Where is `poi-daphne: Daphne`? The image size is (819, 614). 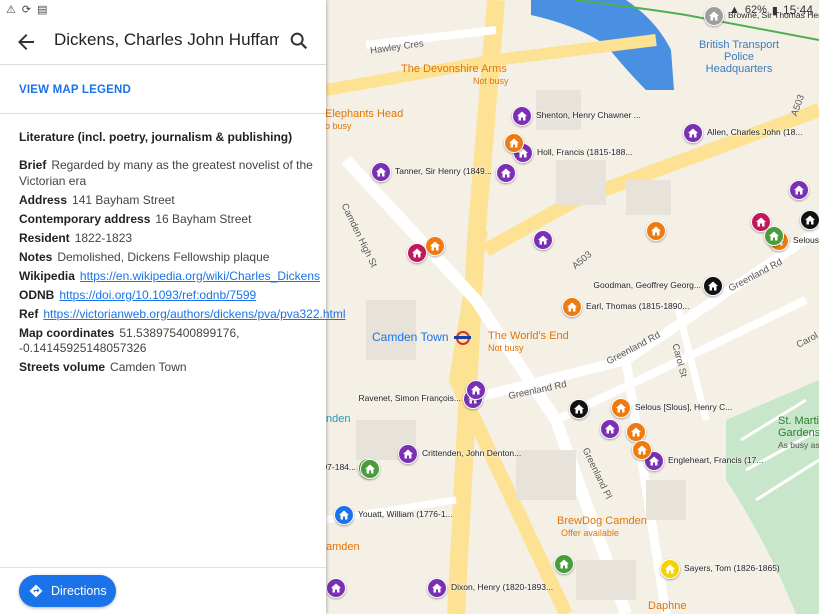
poi-daphne: Daphne is located at coordinates (667, 606).